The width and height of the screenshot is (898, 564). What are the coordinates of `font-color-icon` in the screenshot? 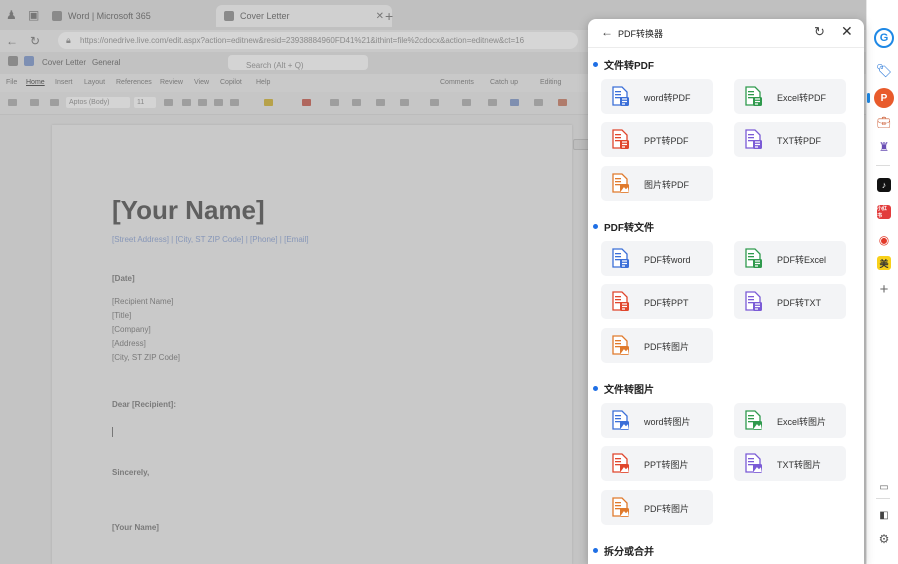 It's located at (306, 102).